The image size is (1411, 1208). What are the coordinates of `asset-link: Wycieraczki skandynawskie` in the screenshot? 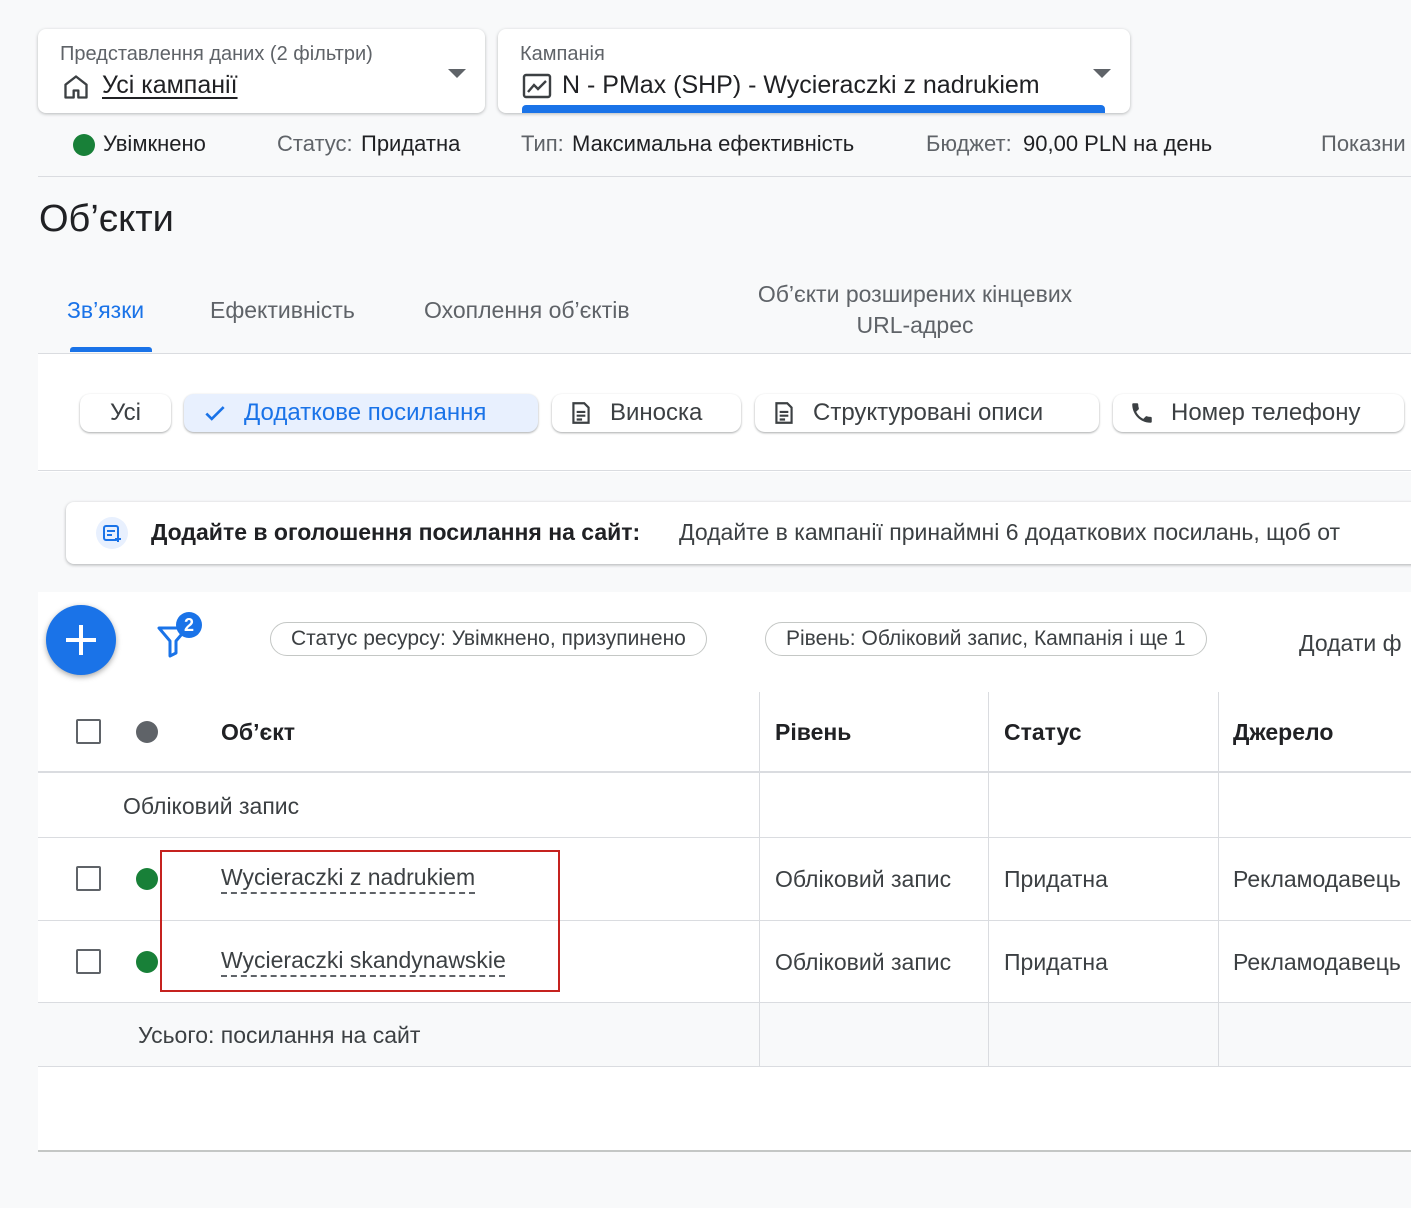 It's located at (363, 960).